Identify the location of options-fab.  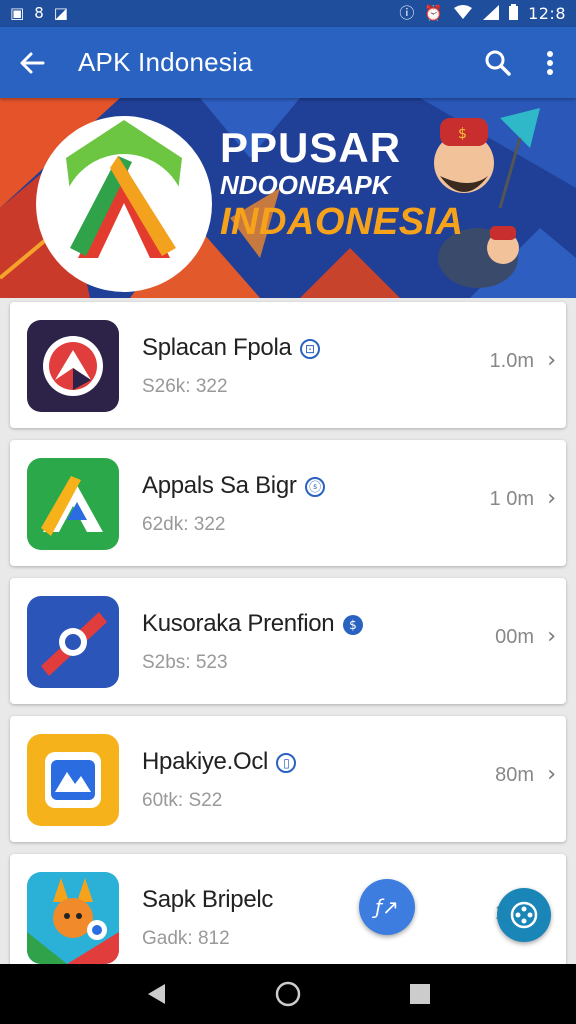
(524, 915).